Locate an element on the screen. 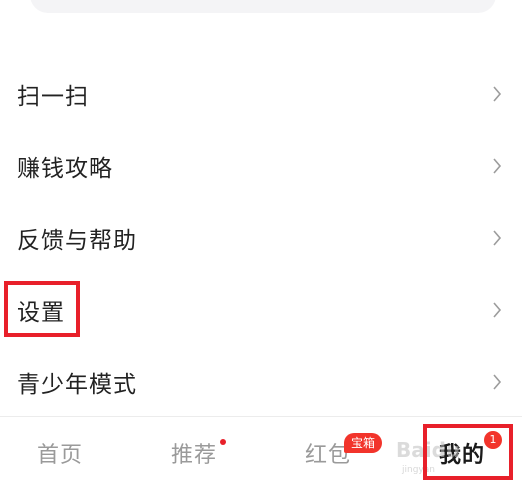  menu-item-label: 赚钱攻略 is located at coordinates (65, 169).